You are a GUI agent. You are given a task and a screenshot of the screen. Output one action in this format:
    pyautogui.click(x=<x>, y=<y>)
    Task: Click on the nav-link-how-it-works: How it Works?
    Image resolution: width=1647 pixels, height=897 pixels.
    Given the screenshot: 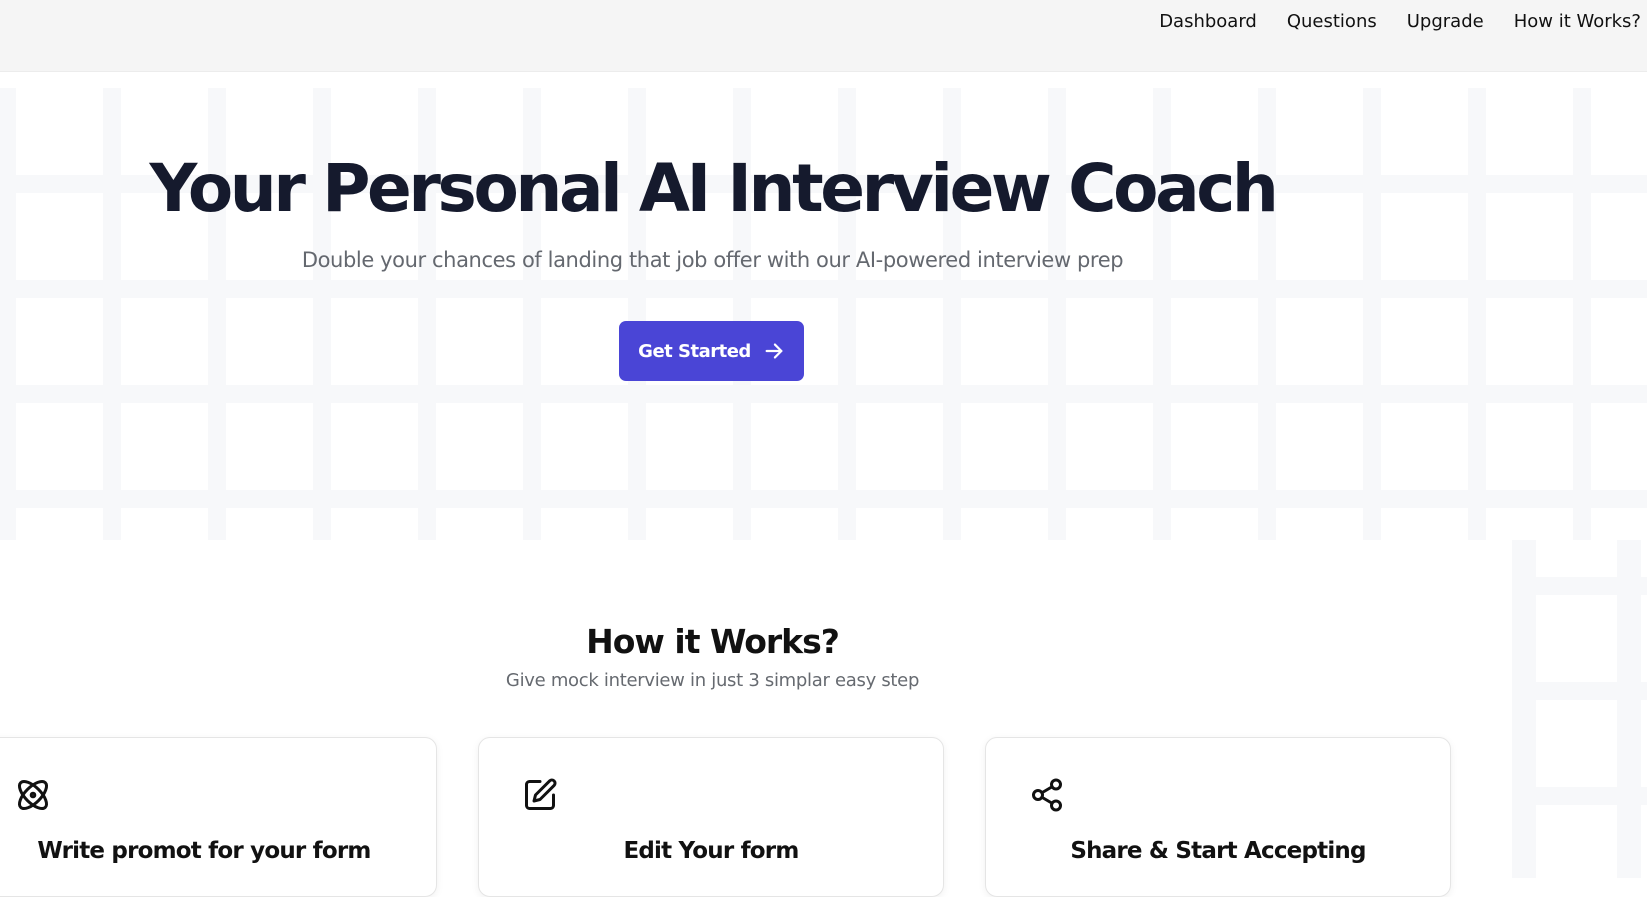 What is the action you would take?
    pyautogui.click(x=1577, y=22)
    